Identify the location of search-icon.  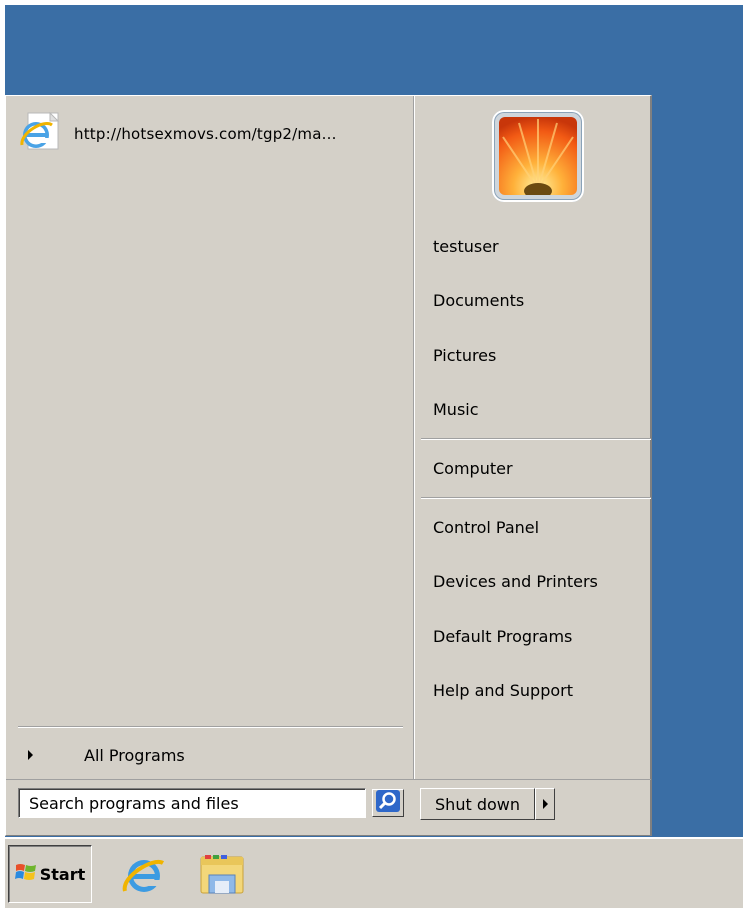
(388, 803).